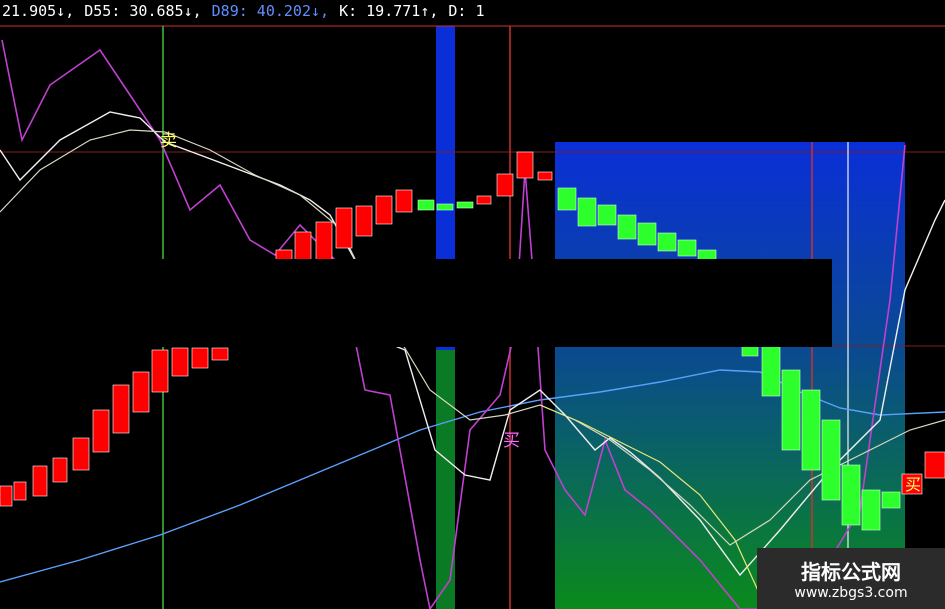 The width and height of the screenshot is (945, 609). What do you see at coordinates (851, 572) in the screenshot?
I see `watermark-title: 指标公式网` at bounding box center [851, 572].